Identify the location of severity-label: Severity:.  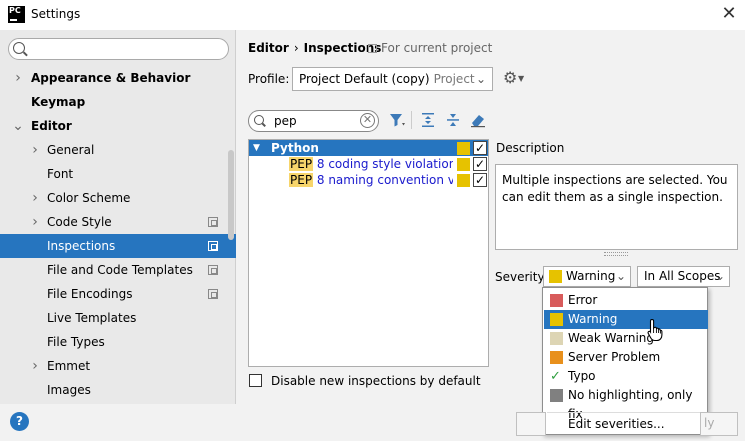
(521, 277).